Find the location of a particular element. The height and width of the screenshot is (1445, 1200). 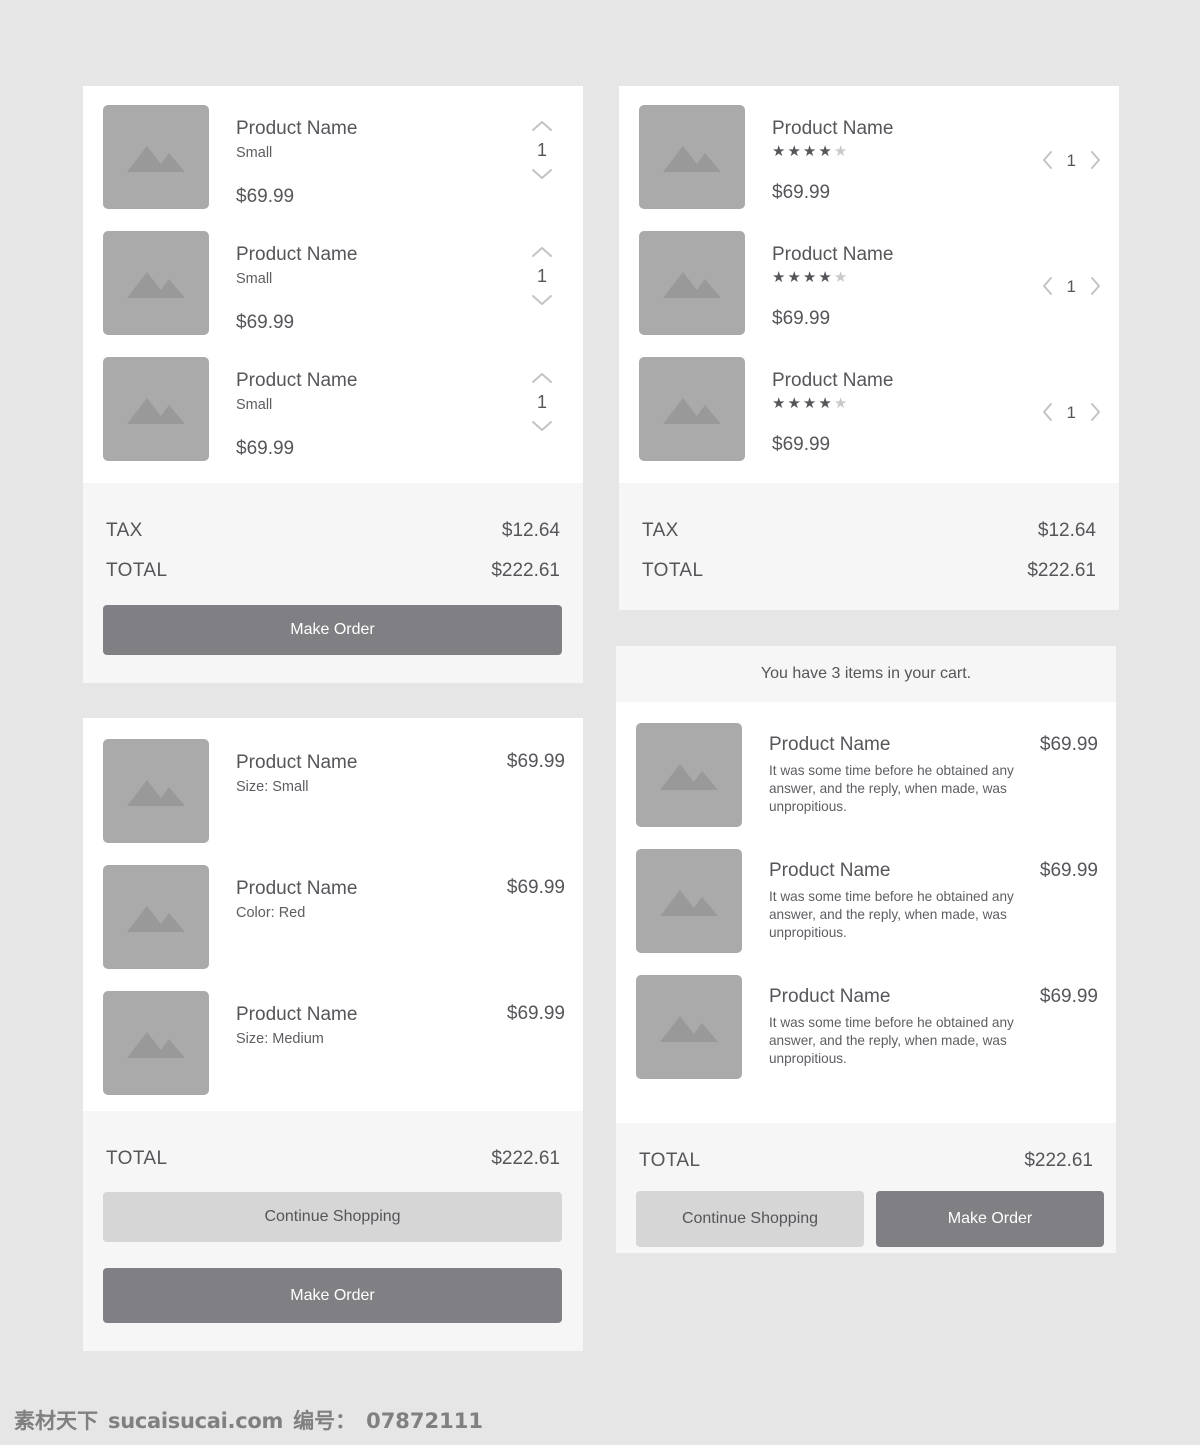

table-row: Product Name Size: Small $69.99 is located at coordinates (334, 791).